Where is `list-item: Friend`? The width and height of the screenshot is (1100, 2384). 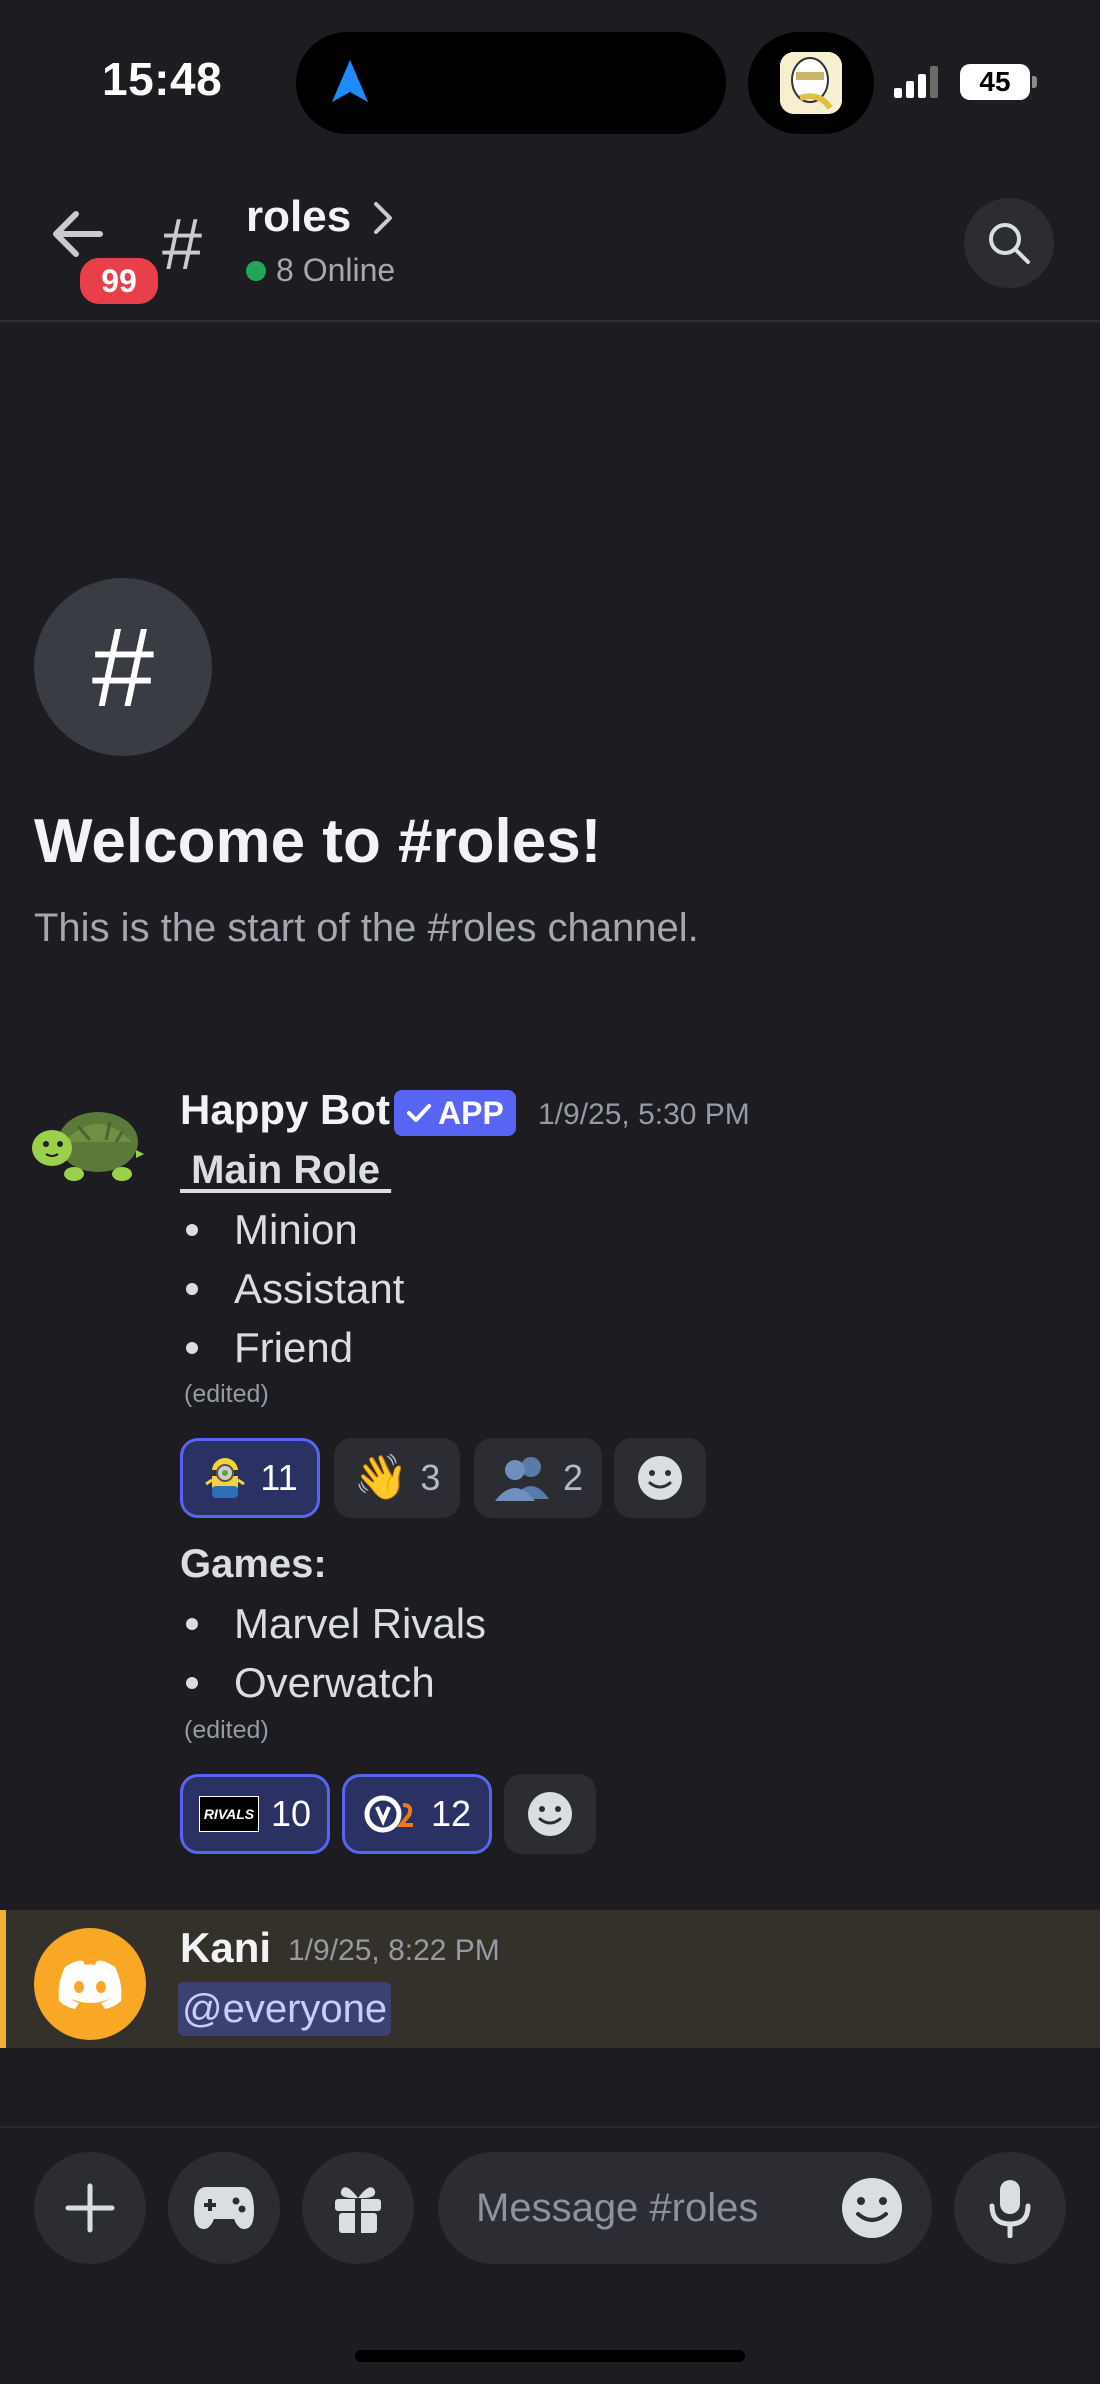 list-item: Friend is located at coordinates (266, 1348).